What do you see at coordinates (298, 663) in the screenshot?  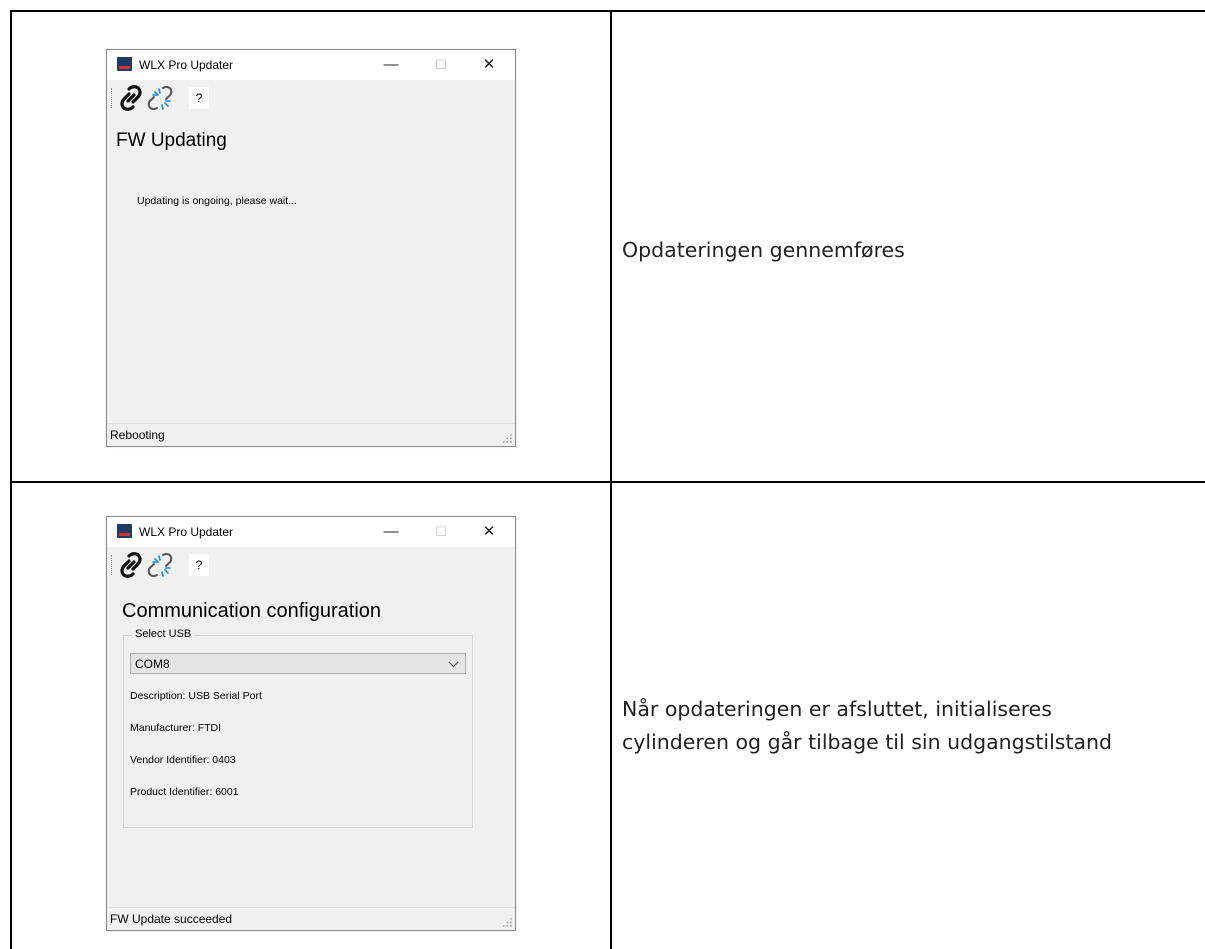 I see `com-port-select: COM8` at bounding box center [298, 663].